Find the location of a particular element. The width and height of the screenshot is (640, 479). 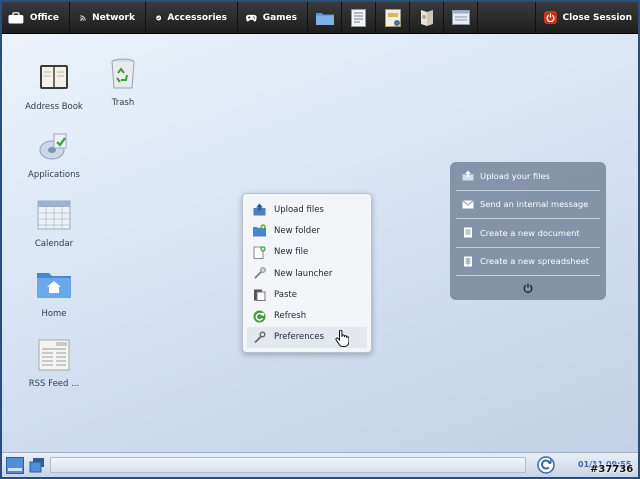

text-editor-icon is located at coordinates (358, 17).